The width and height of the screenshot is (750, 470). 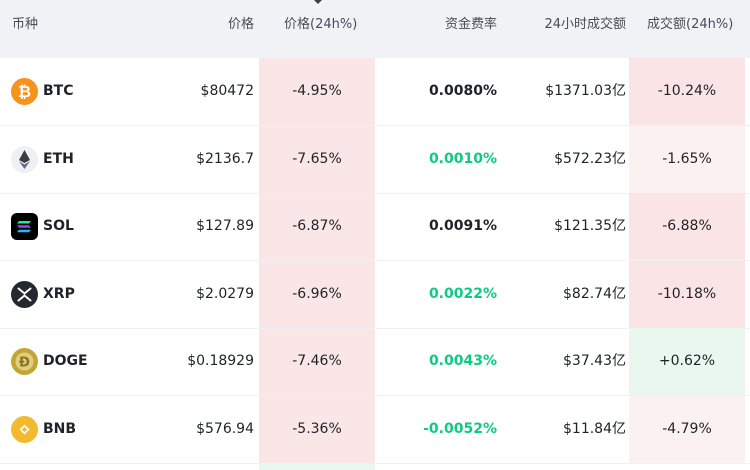 What do you see at coordinates (317, 466) in the screenshot?
I see `next-row-stub` at bounding box center [317, 466].